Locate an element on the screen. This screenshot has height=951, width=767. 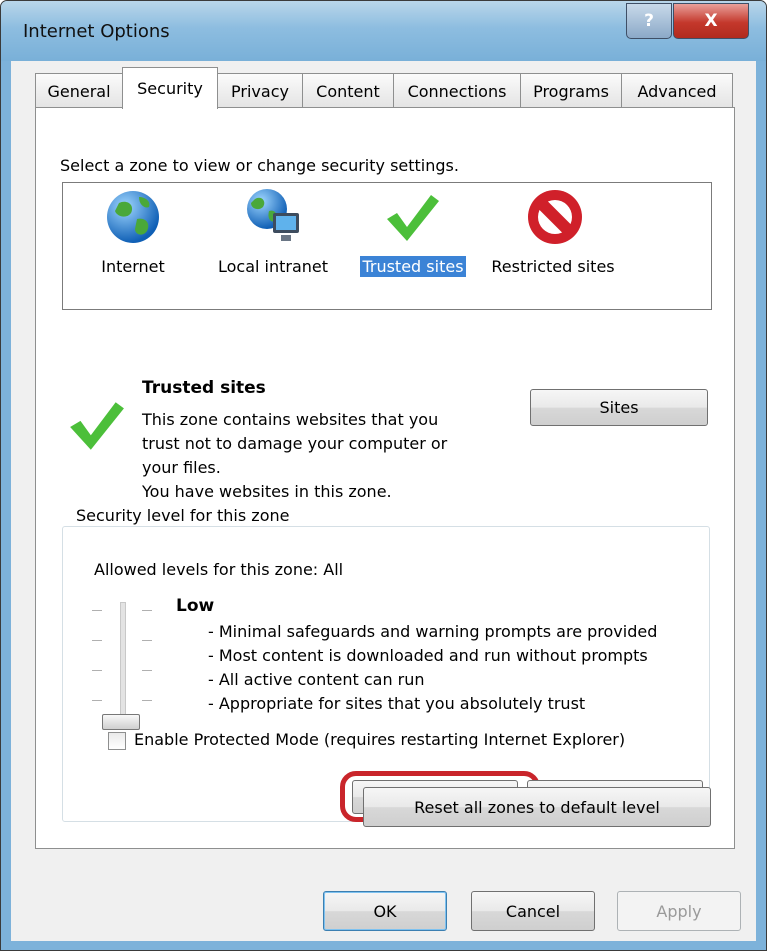
apply-button: Apply is located at coordinates (679, 911).